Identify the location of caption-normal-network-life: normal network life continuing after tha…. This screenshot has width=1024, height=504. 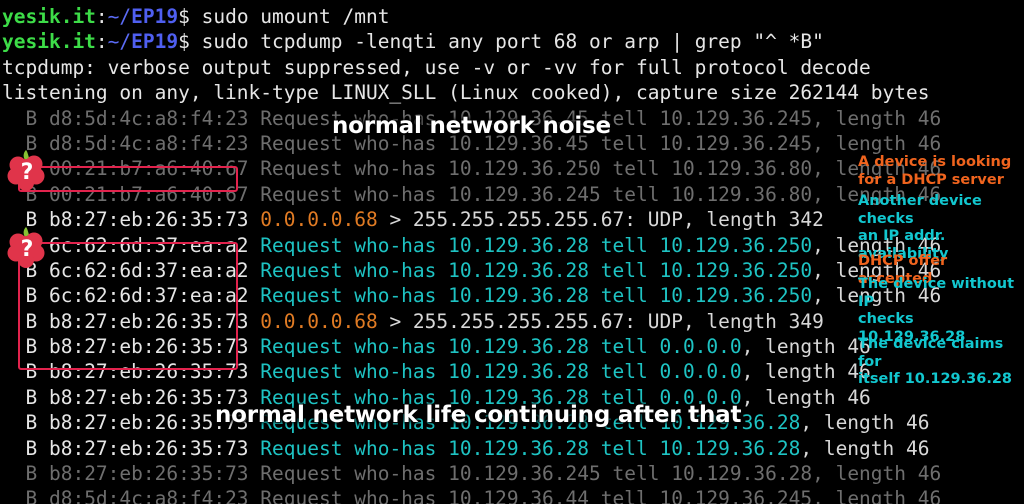
(478, 415).